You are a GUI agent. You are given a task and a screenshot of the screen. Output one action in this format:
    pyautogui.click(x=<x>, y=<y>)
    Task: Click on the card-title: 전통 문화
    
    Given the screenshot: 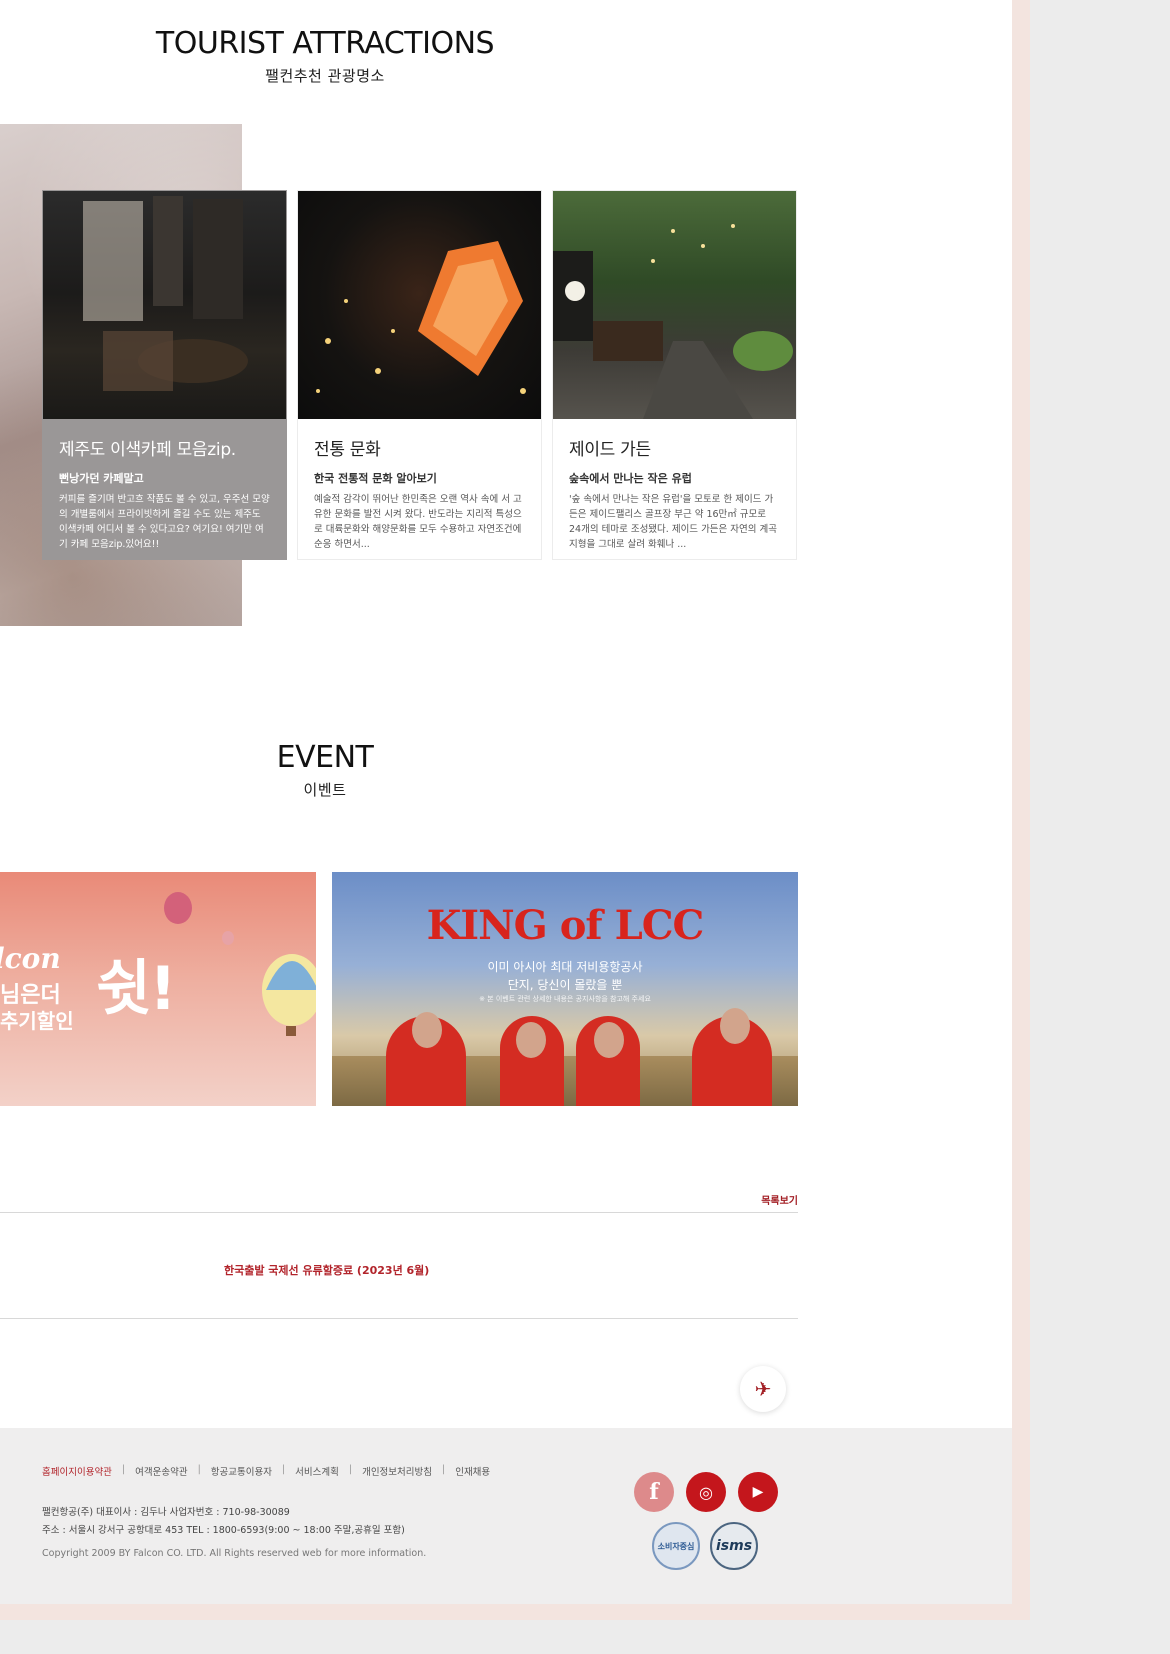 What is the action you would take?
    pyautogui.click(x=347, y=450)
    